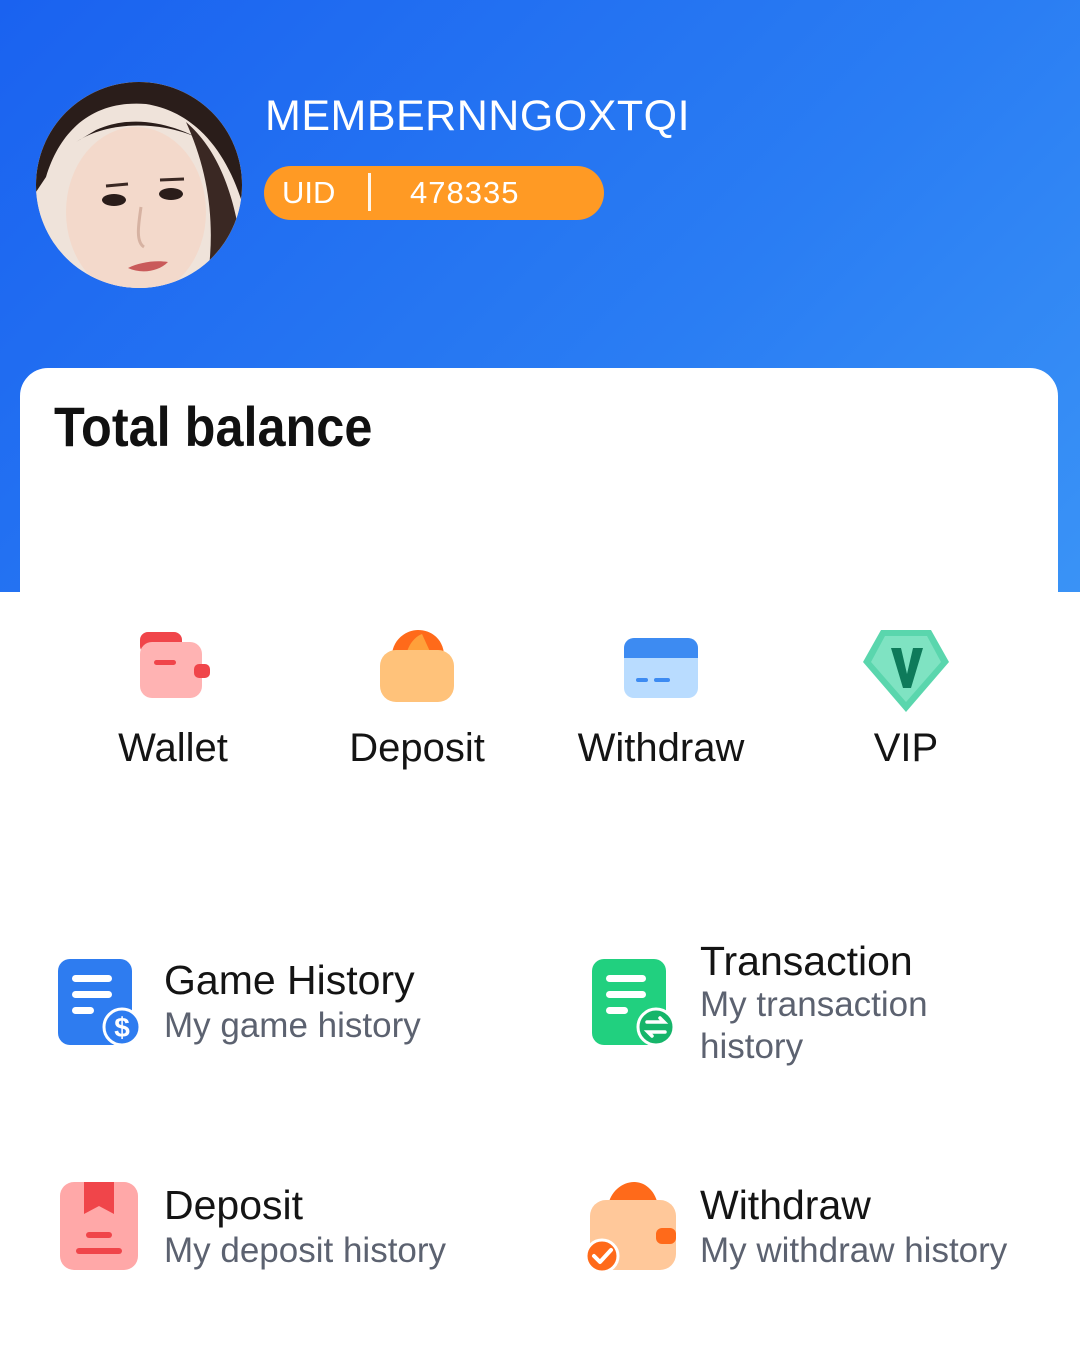 The height and width of the screenshot is (1364, 1080). Describe the element at coordinates (465, 192) in the screenshot. I see `uid-value: 478335` at that location.